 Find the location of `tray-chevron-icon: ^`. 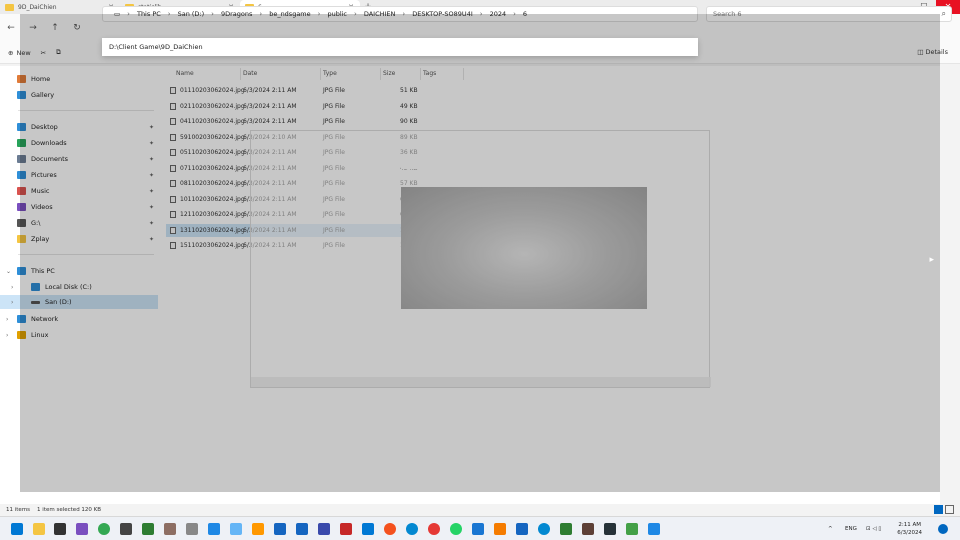

tray-chevron-icon: ^ is located at coordinates (830, 528).